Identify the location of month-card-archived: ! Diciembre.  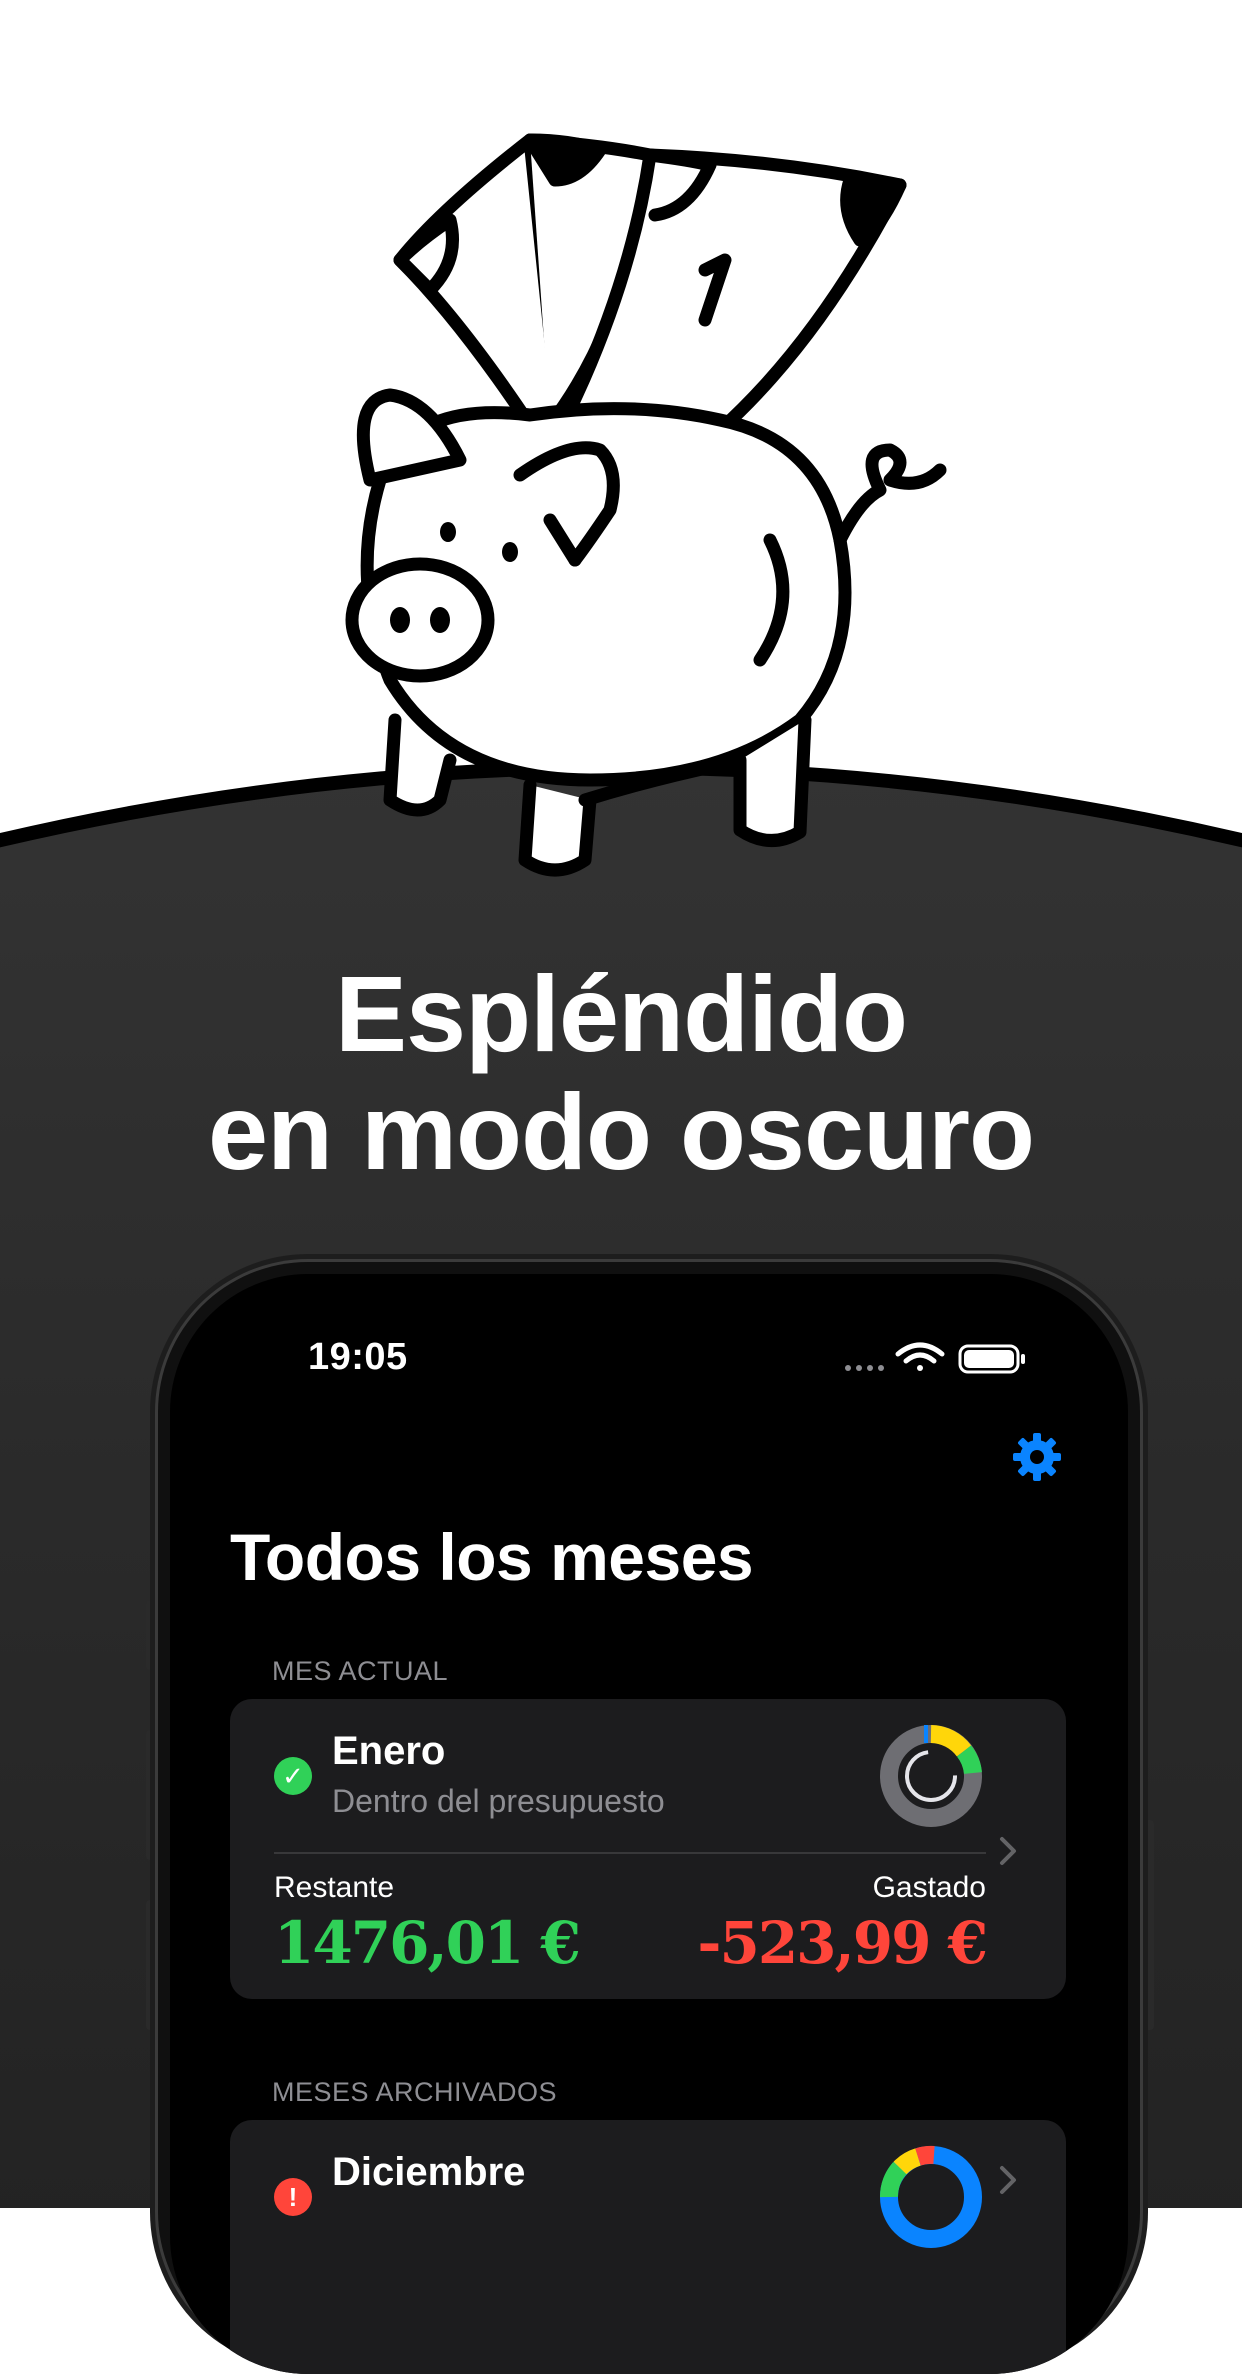
(648, 2247).